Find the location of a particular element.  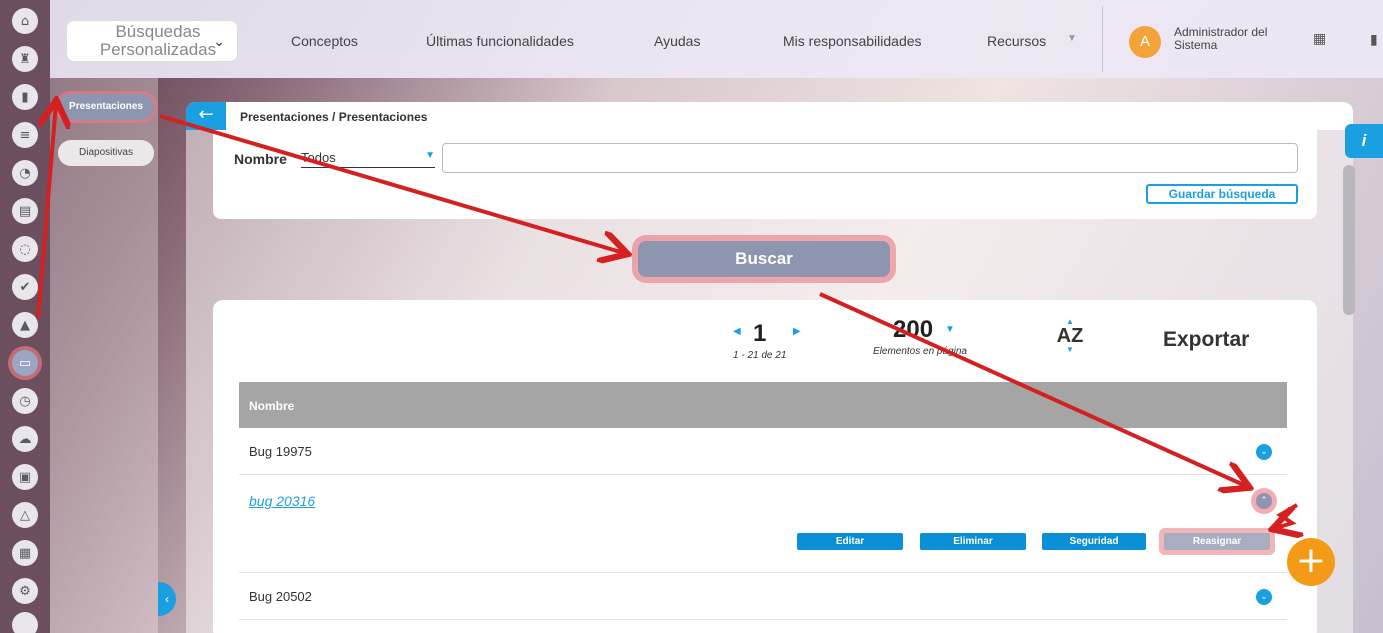

blank-icon is located at coordinates (25, 622).